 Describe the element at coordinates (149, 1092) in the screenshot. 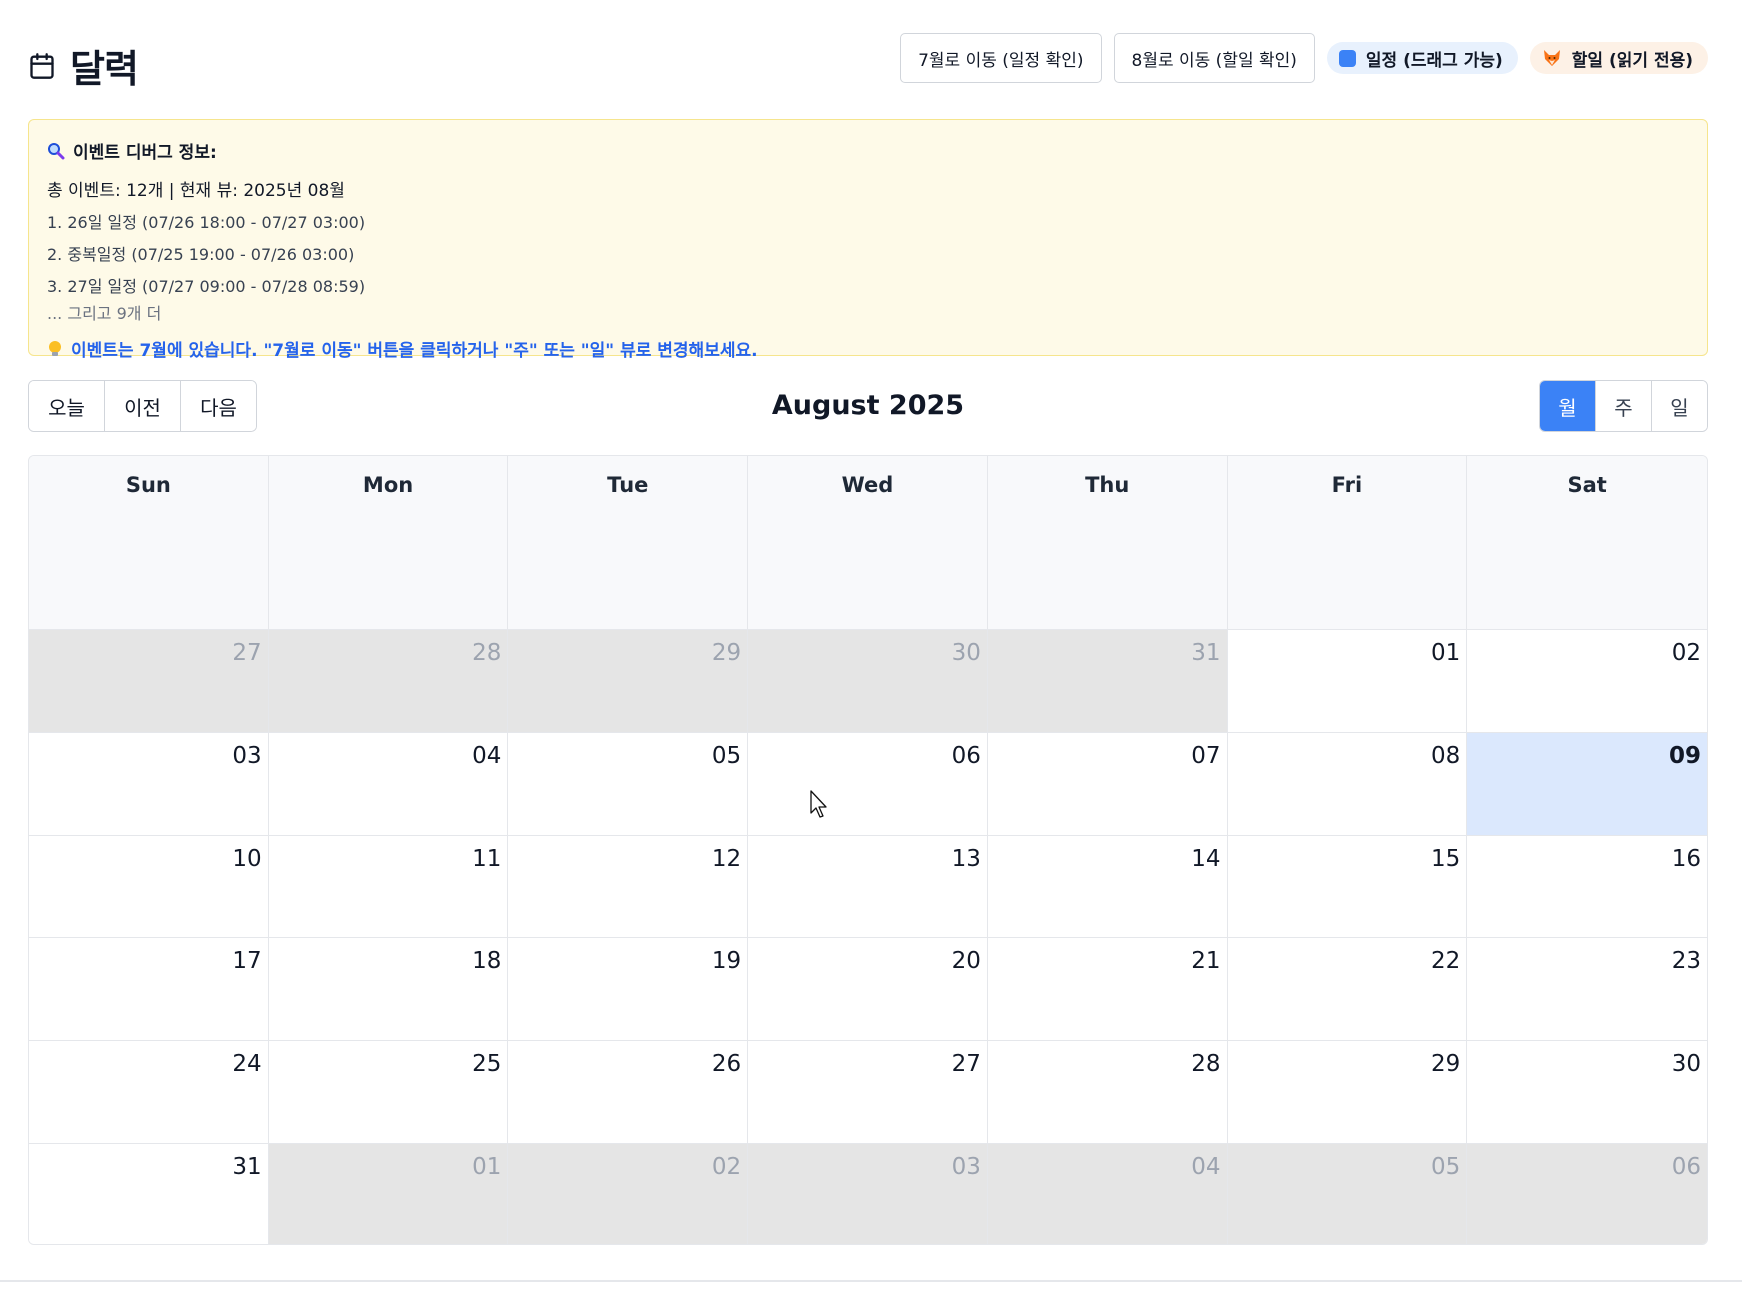

I see `day-cell: 24` at that location.